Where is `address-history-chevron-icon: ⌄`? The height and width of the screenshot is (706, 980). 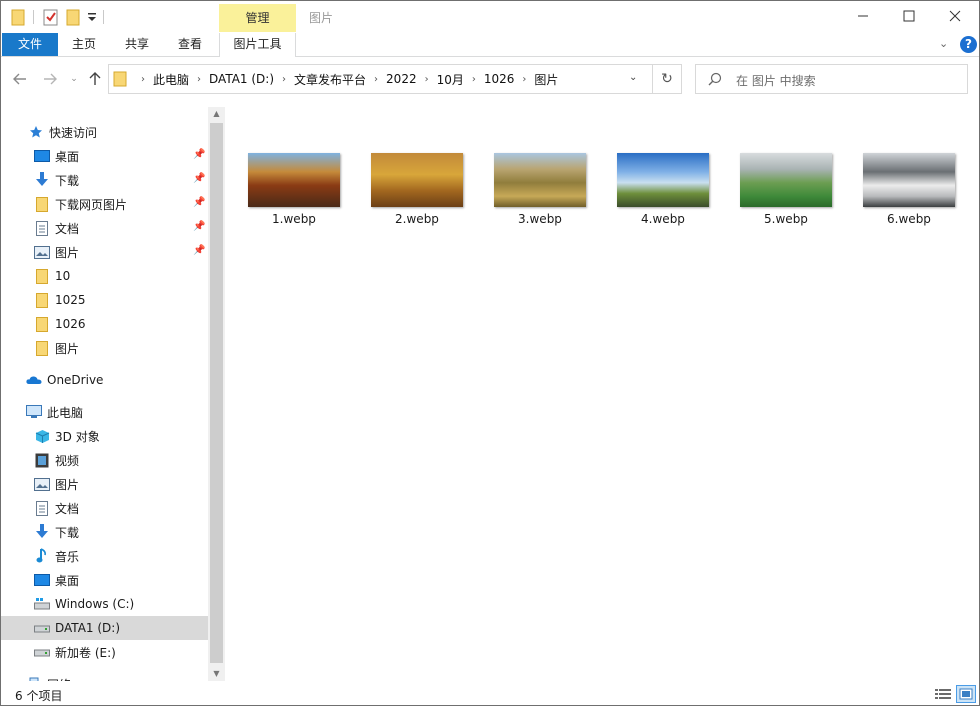
address-history-chevron-icon: ⌄ is located at coordinates (633, 77).